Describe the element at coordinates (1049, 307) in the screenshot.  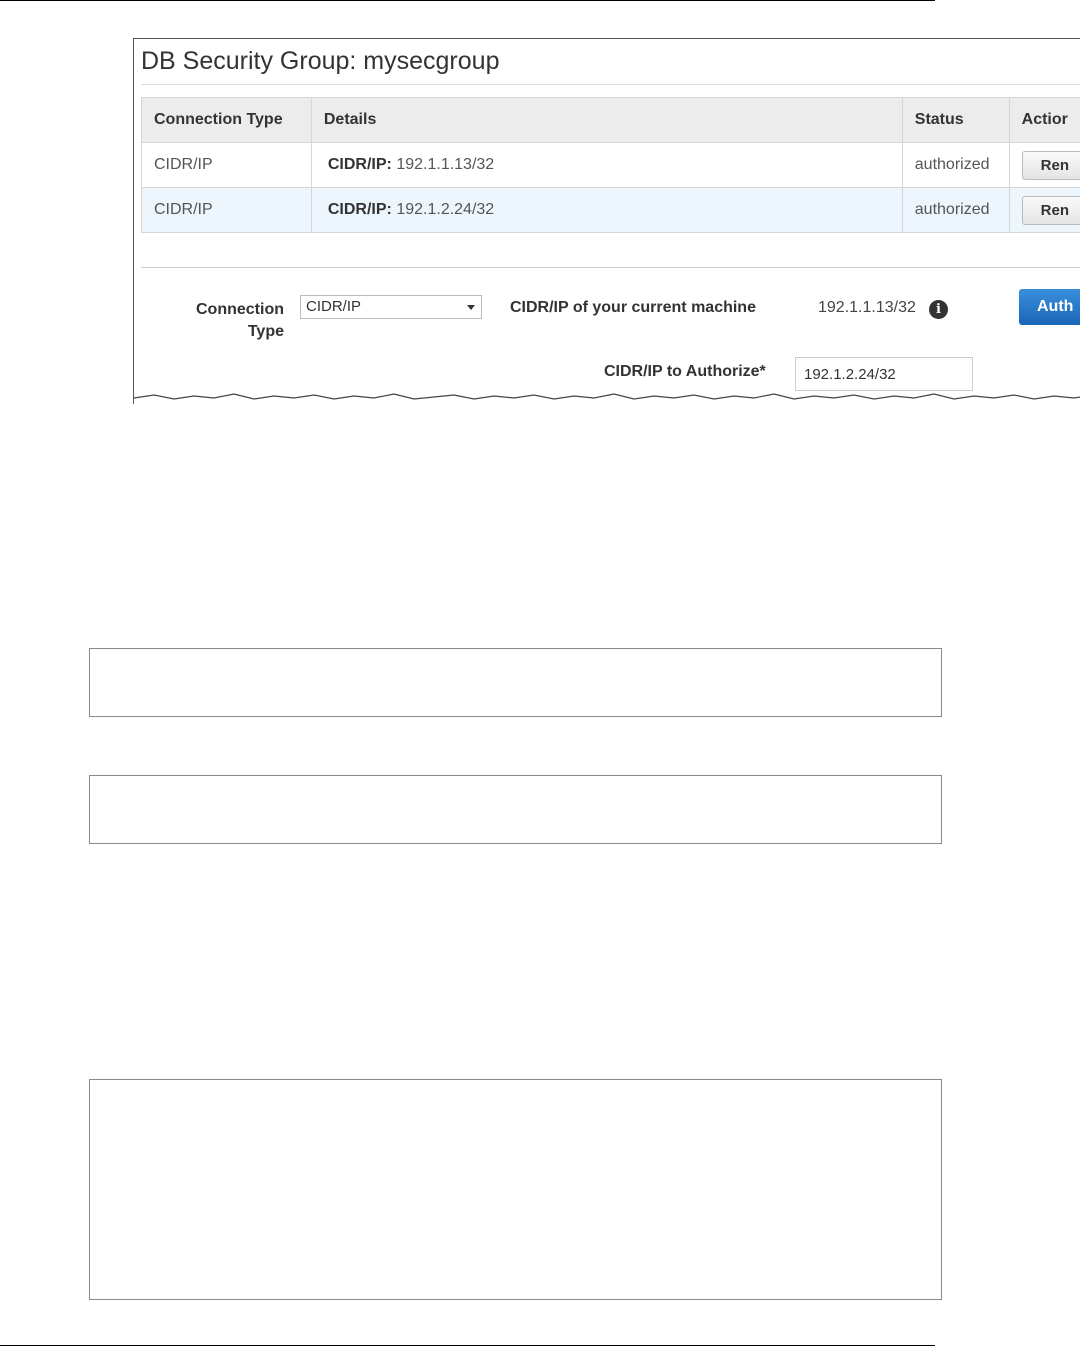
I see `authorize-button: Auth` at that location.